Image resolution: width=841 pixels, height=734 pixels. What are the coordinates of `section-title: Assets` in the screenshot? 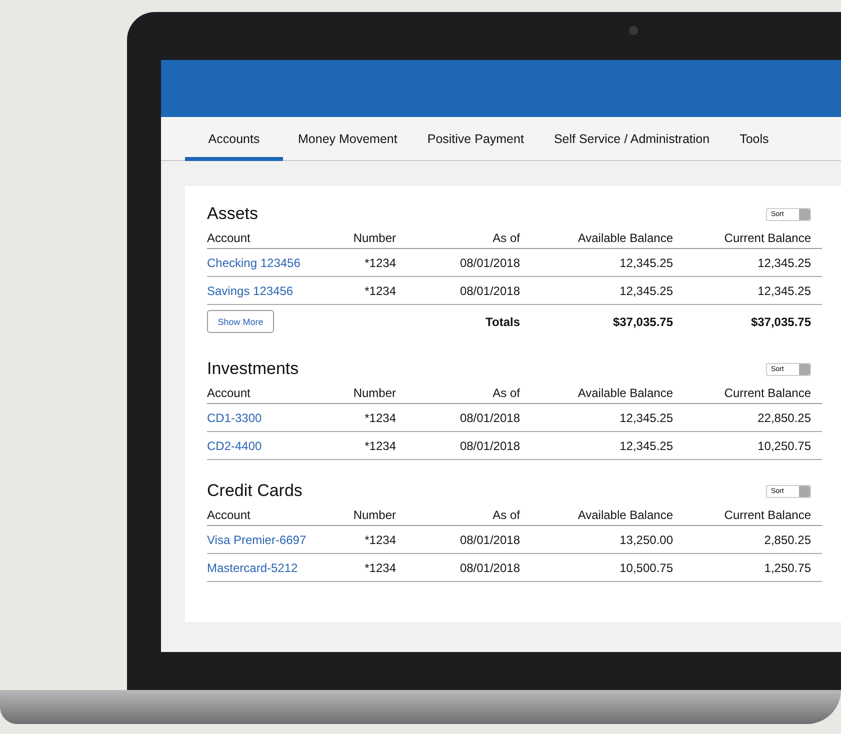 It's located at (232, 214).